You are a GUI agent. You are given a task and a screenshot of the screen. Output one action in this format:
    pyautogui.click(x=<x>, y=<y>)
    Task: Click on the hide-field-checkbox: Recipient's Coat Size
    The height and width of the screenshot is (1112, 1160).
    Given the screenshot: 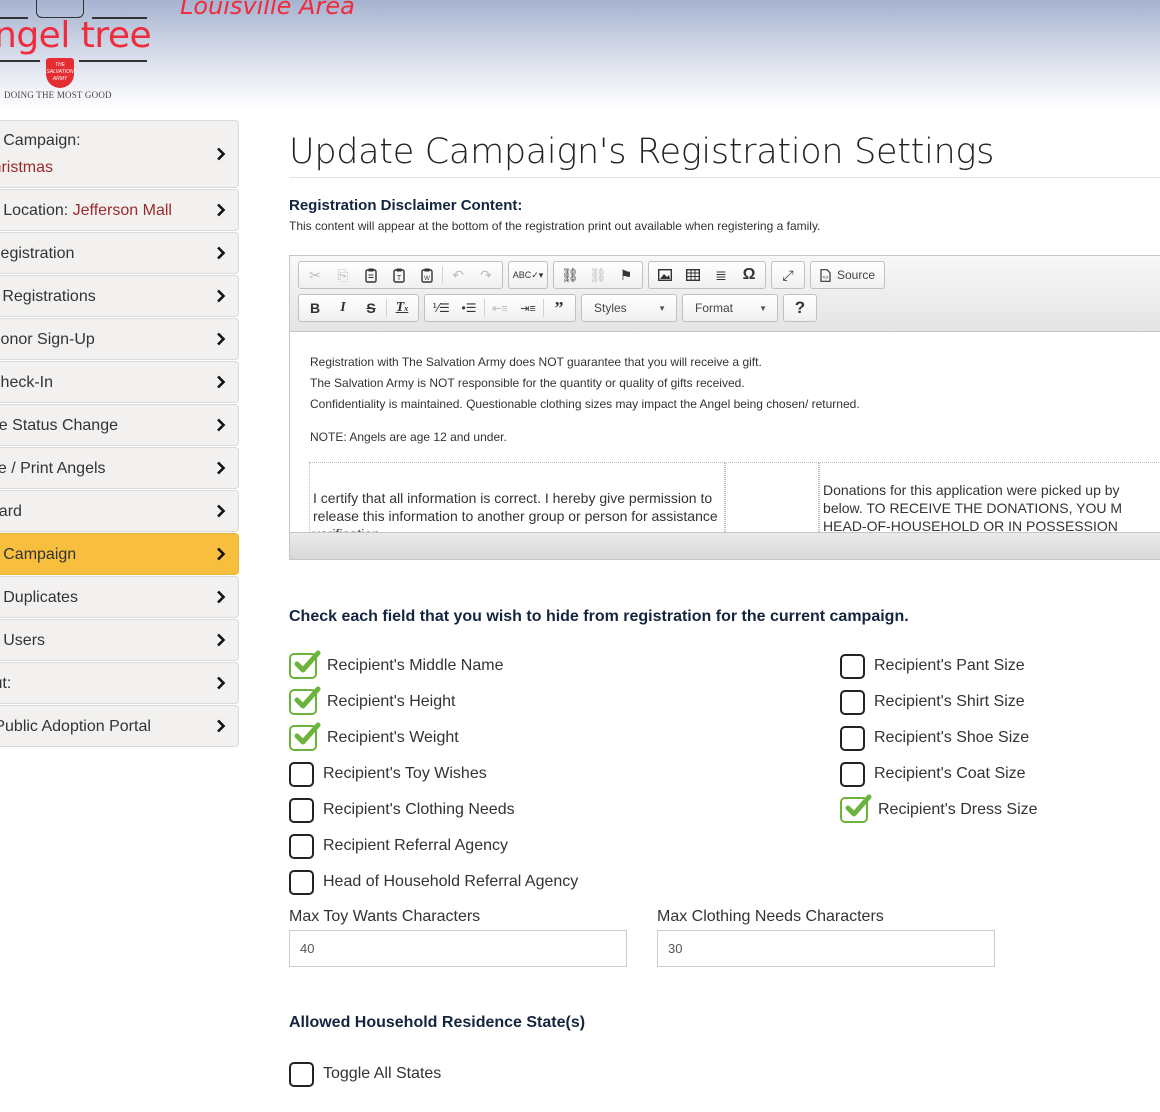 What is the action you would take?
    pyautogui.click(x=939, y=774)
    